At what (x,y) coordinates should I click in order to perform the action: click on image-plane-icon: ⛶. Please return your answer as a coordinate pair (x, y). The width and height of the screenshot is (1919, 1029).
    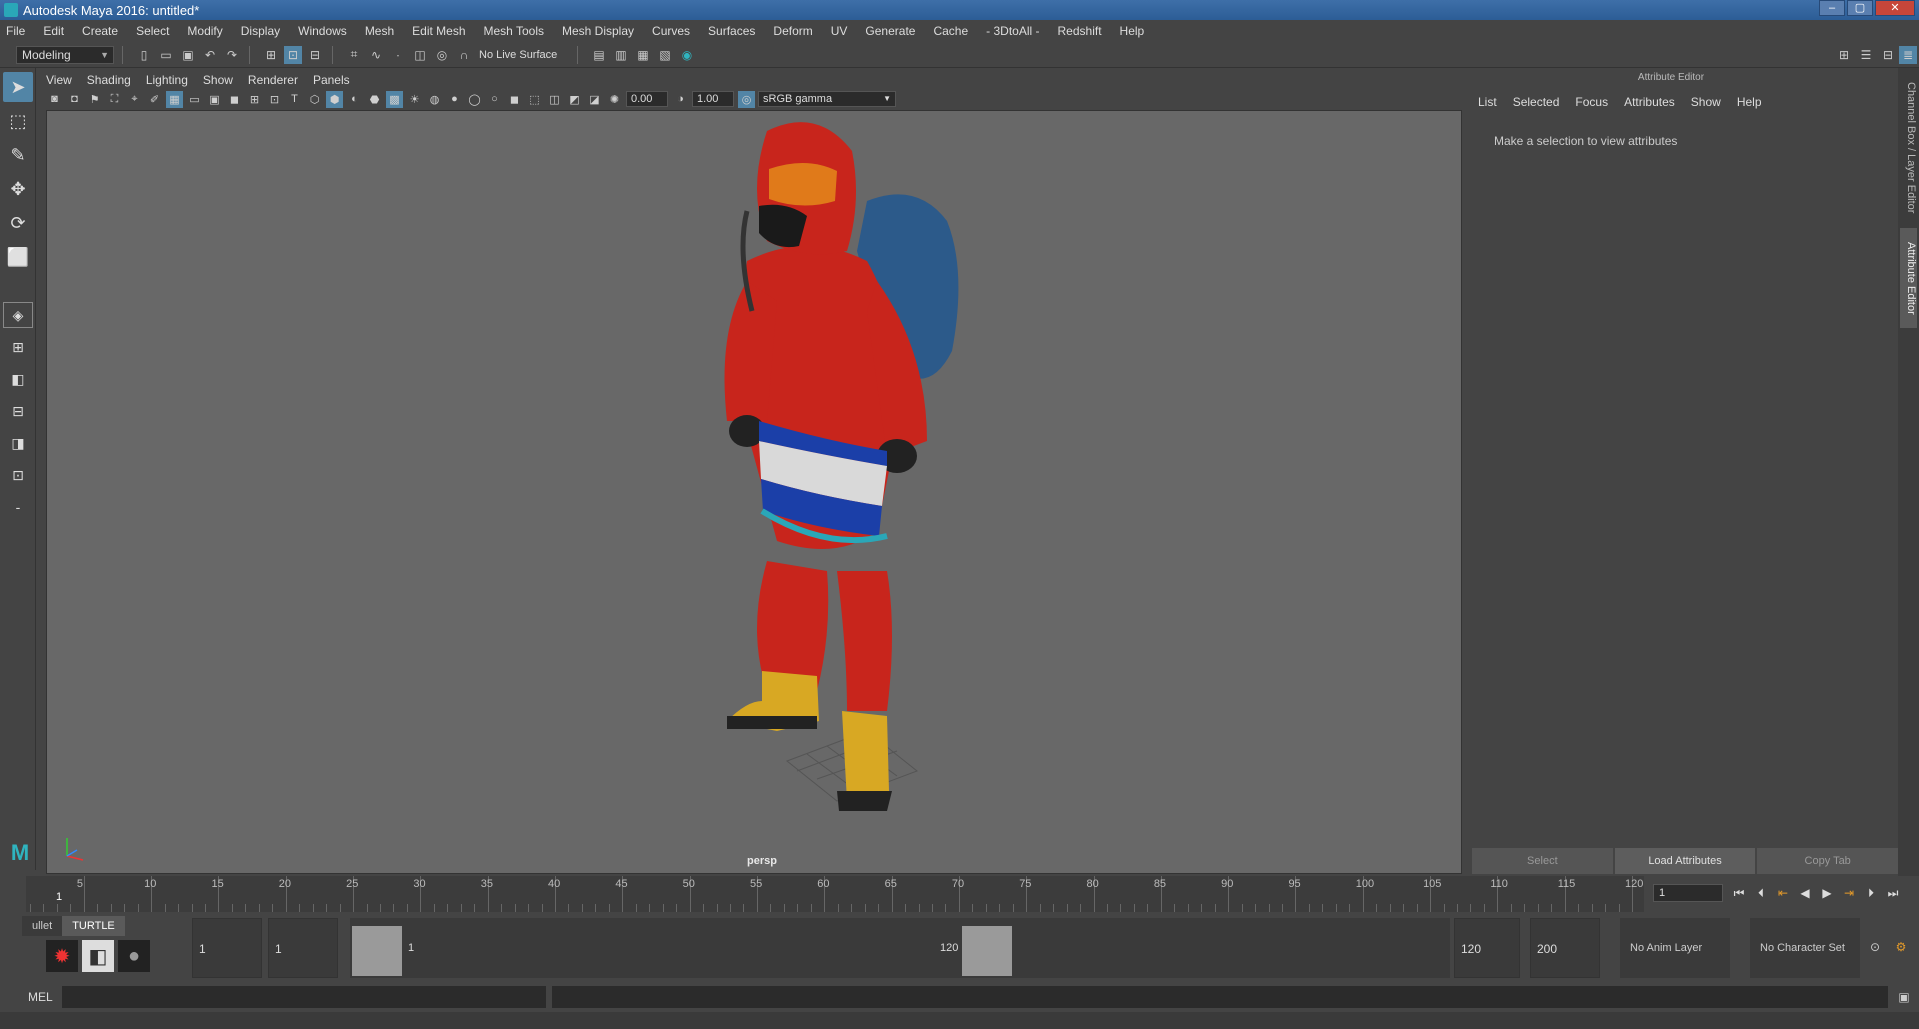
    Looking at the image, I should click on (114, 99).